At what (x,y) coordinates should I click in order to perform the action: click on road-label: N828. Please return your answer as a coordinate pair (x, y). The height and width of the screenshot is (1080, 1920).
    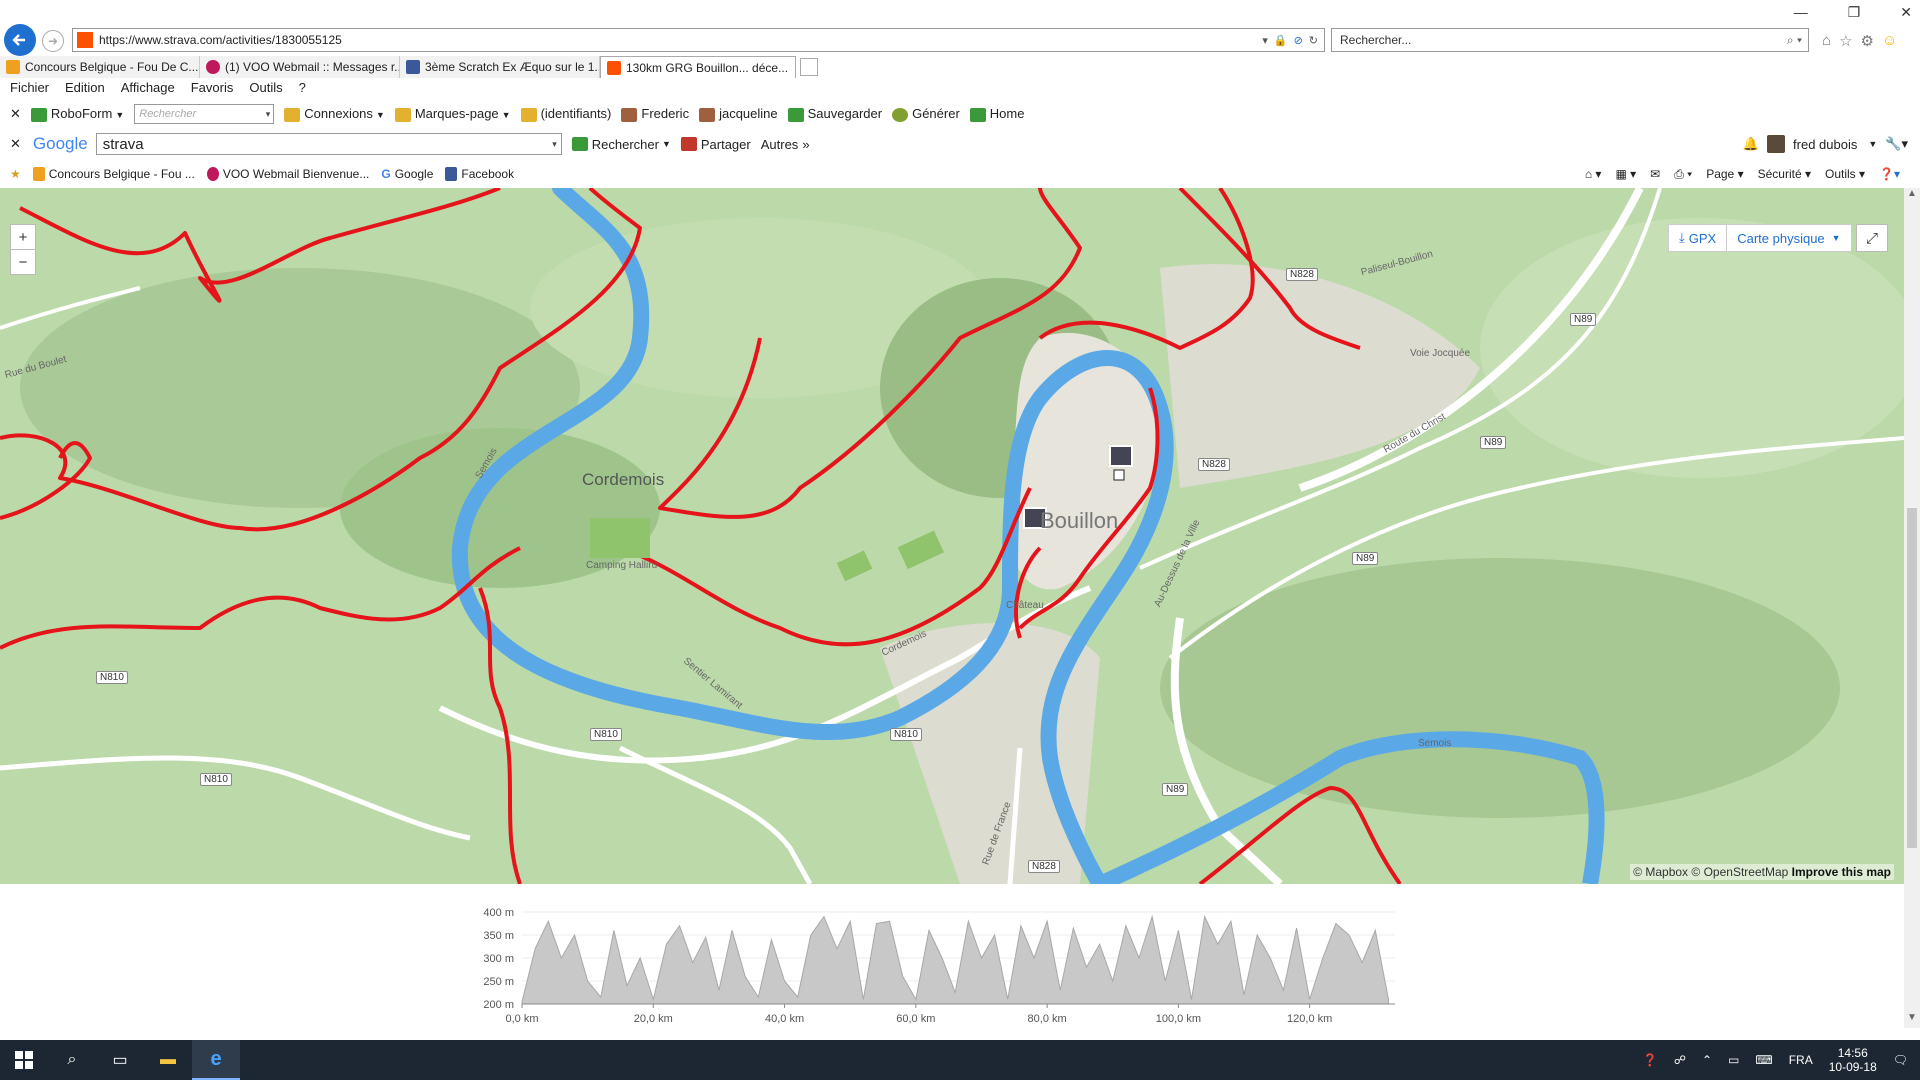
    Looking at the image, I should click on (1302, 274).